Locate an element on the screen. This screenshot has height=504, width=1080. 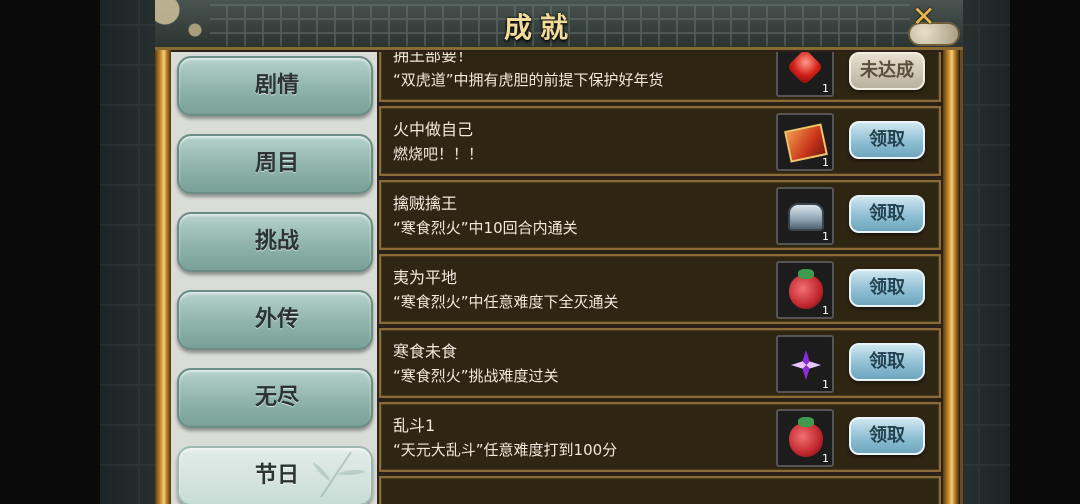
close-button: ✕ is located at coordinates (930, 24).